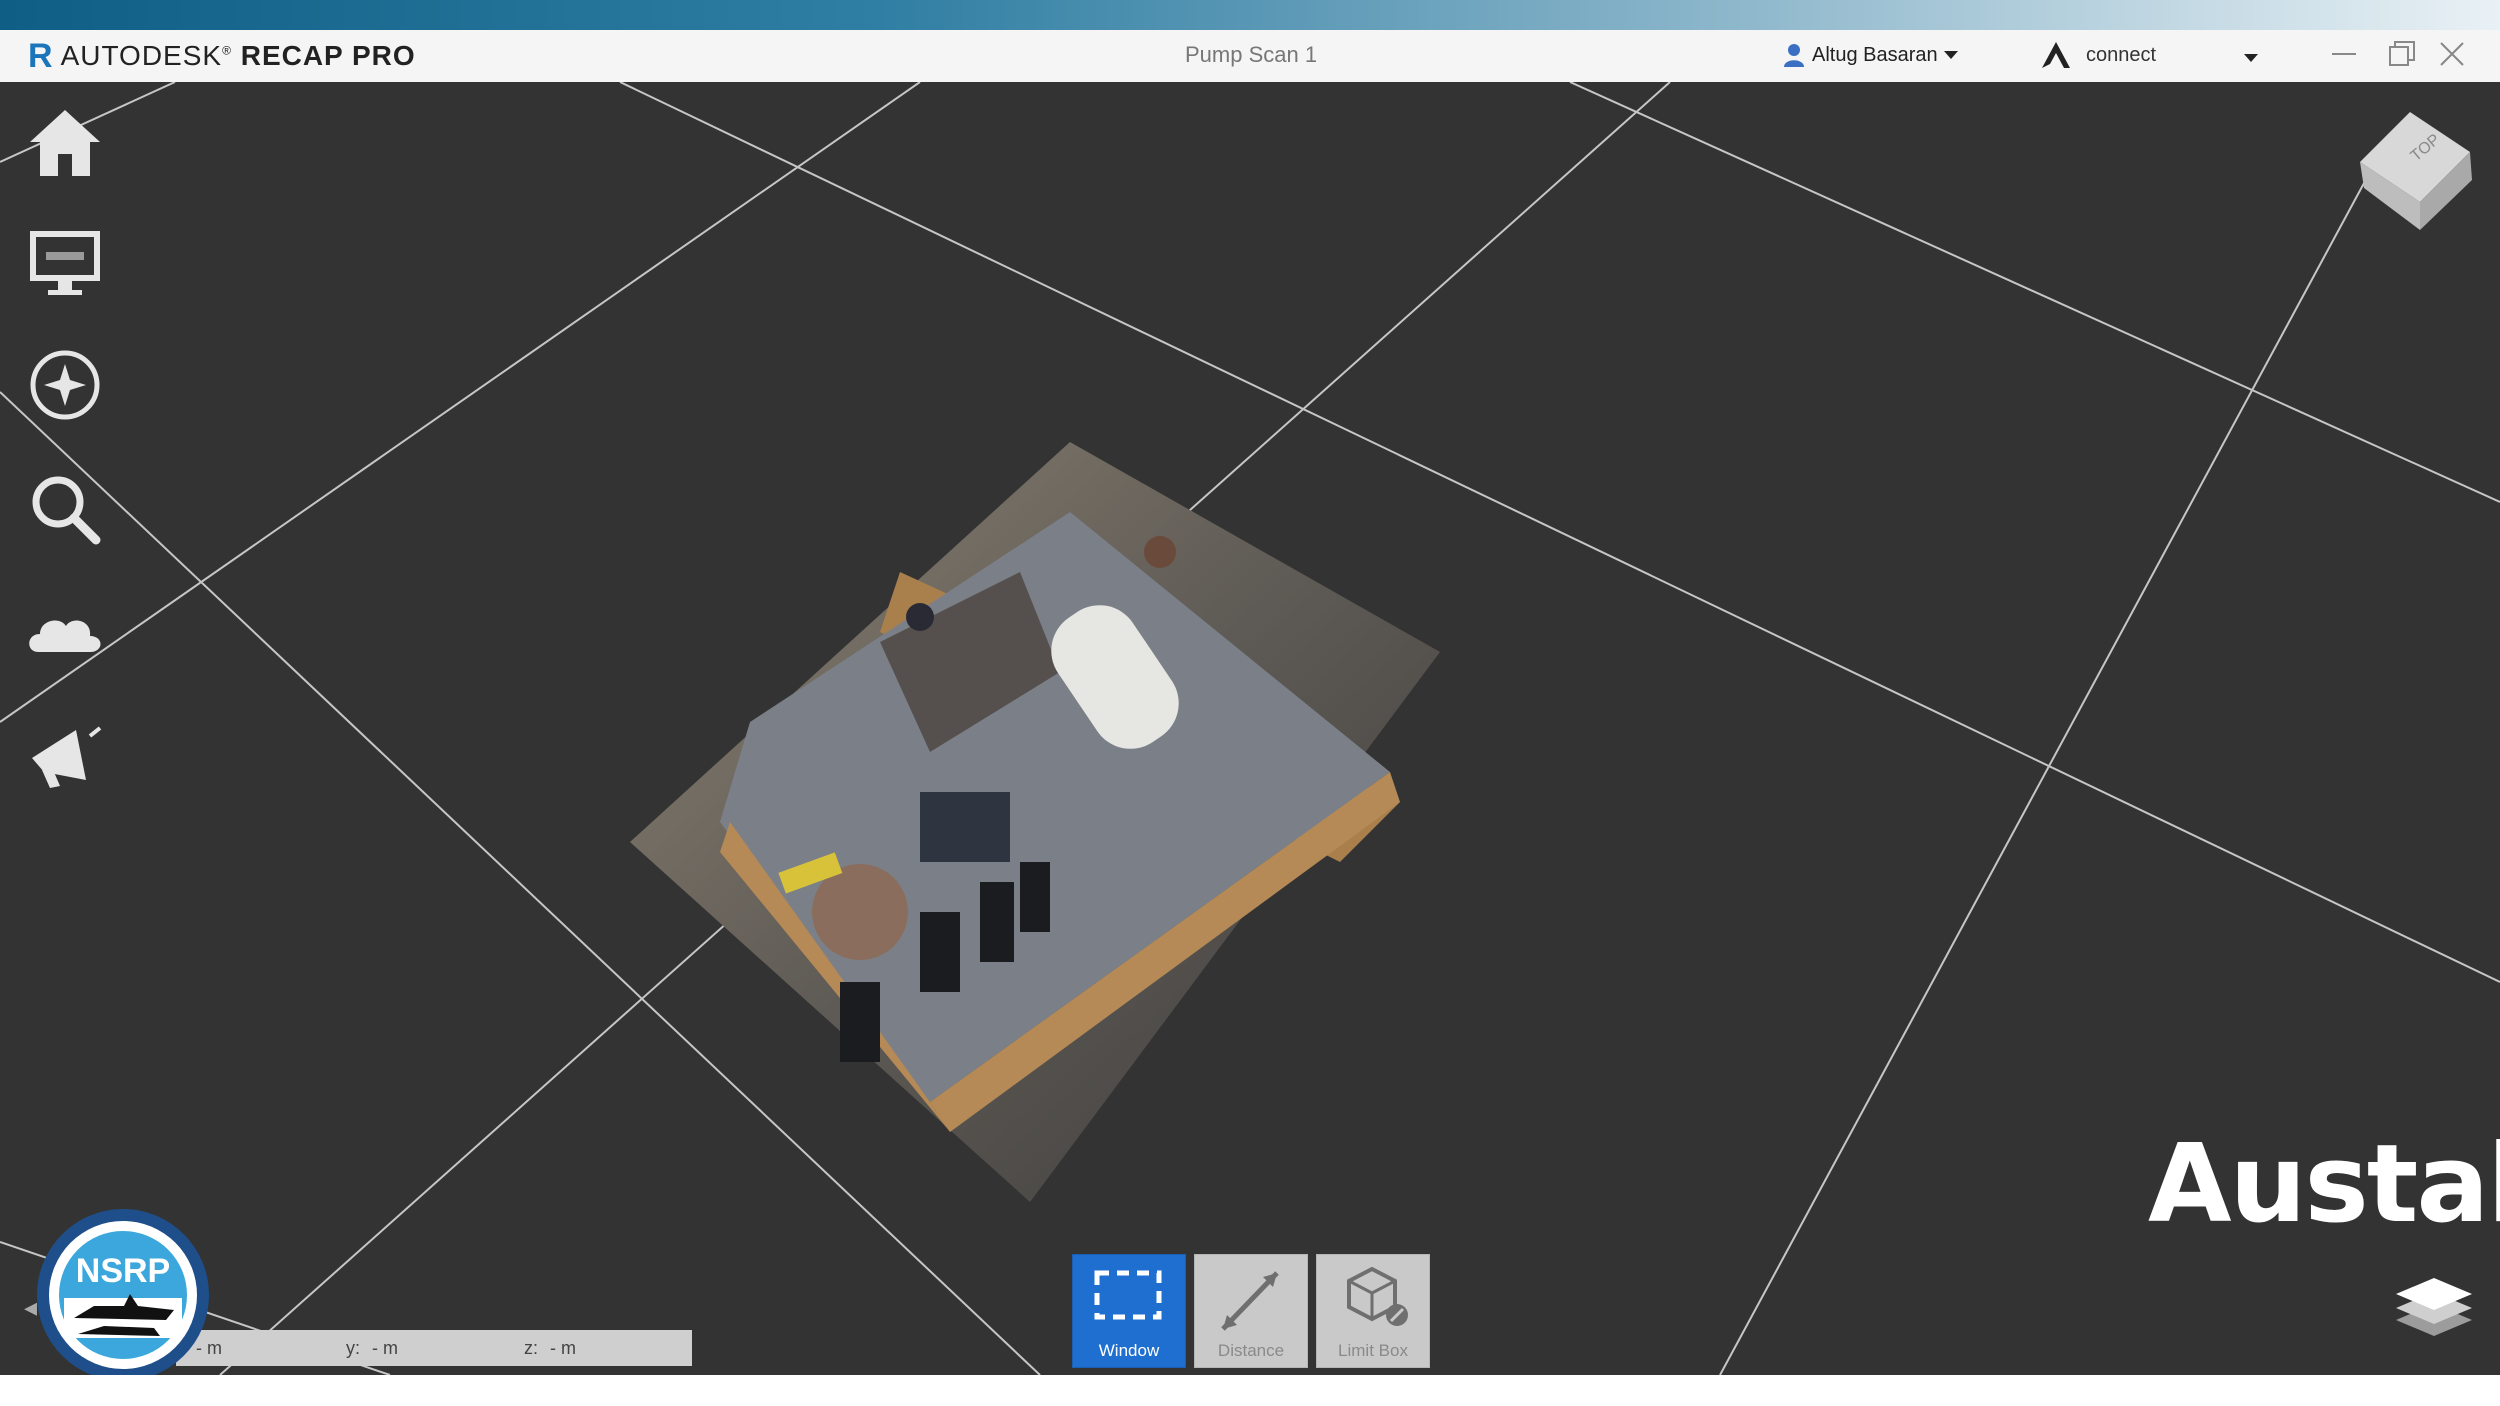  What do you see at coordinates (1250, 1301) in the screenshot?
I see `distance-icon` at bounding box center [1250, 1301].